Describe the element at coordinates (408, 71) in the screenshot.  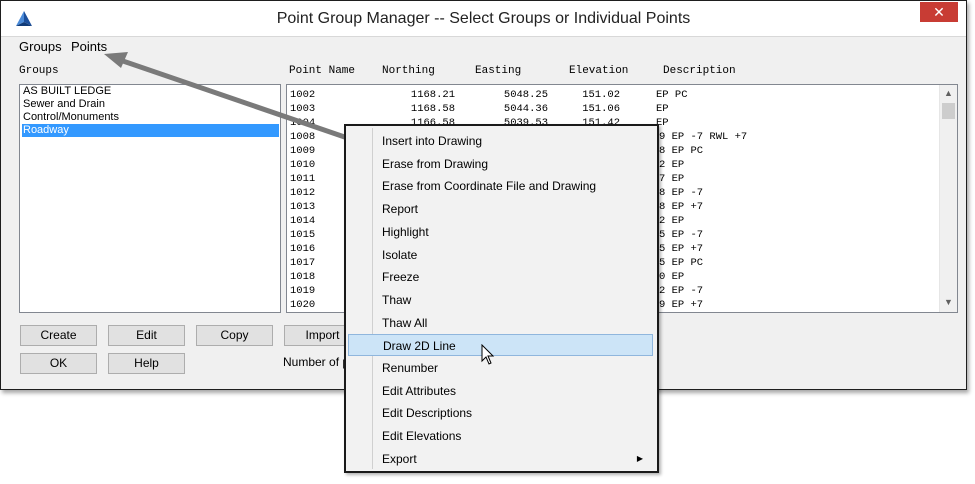
I see `col-northing: Northing` at that location.